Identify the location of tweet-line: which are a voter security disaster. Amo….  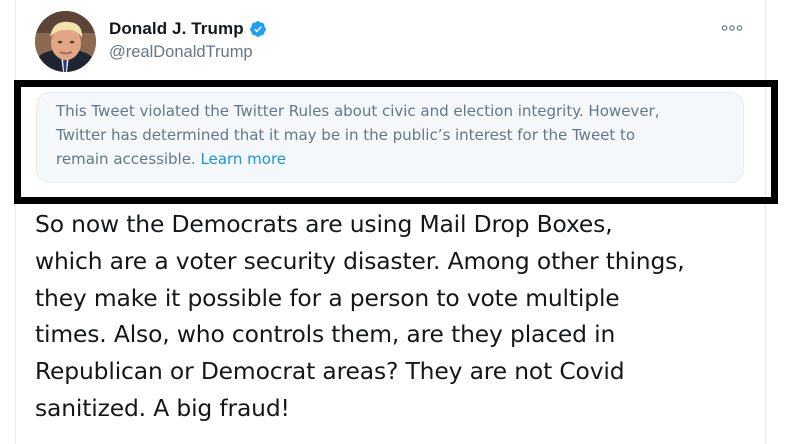
(360, 260).